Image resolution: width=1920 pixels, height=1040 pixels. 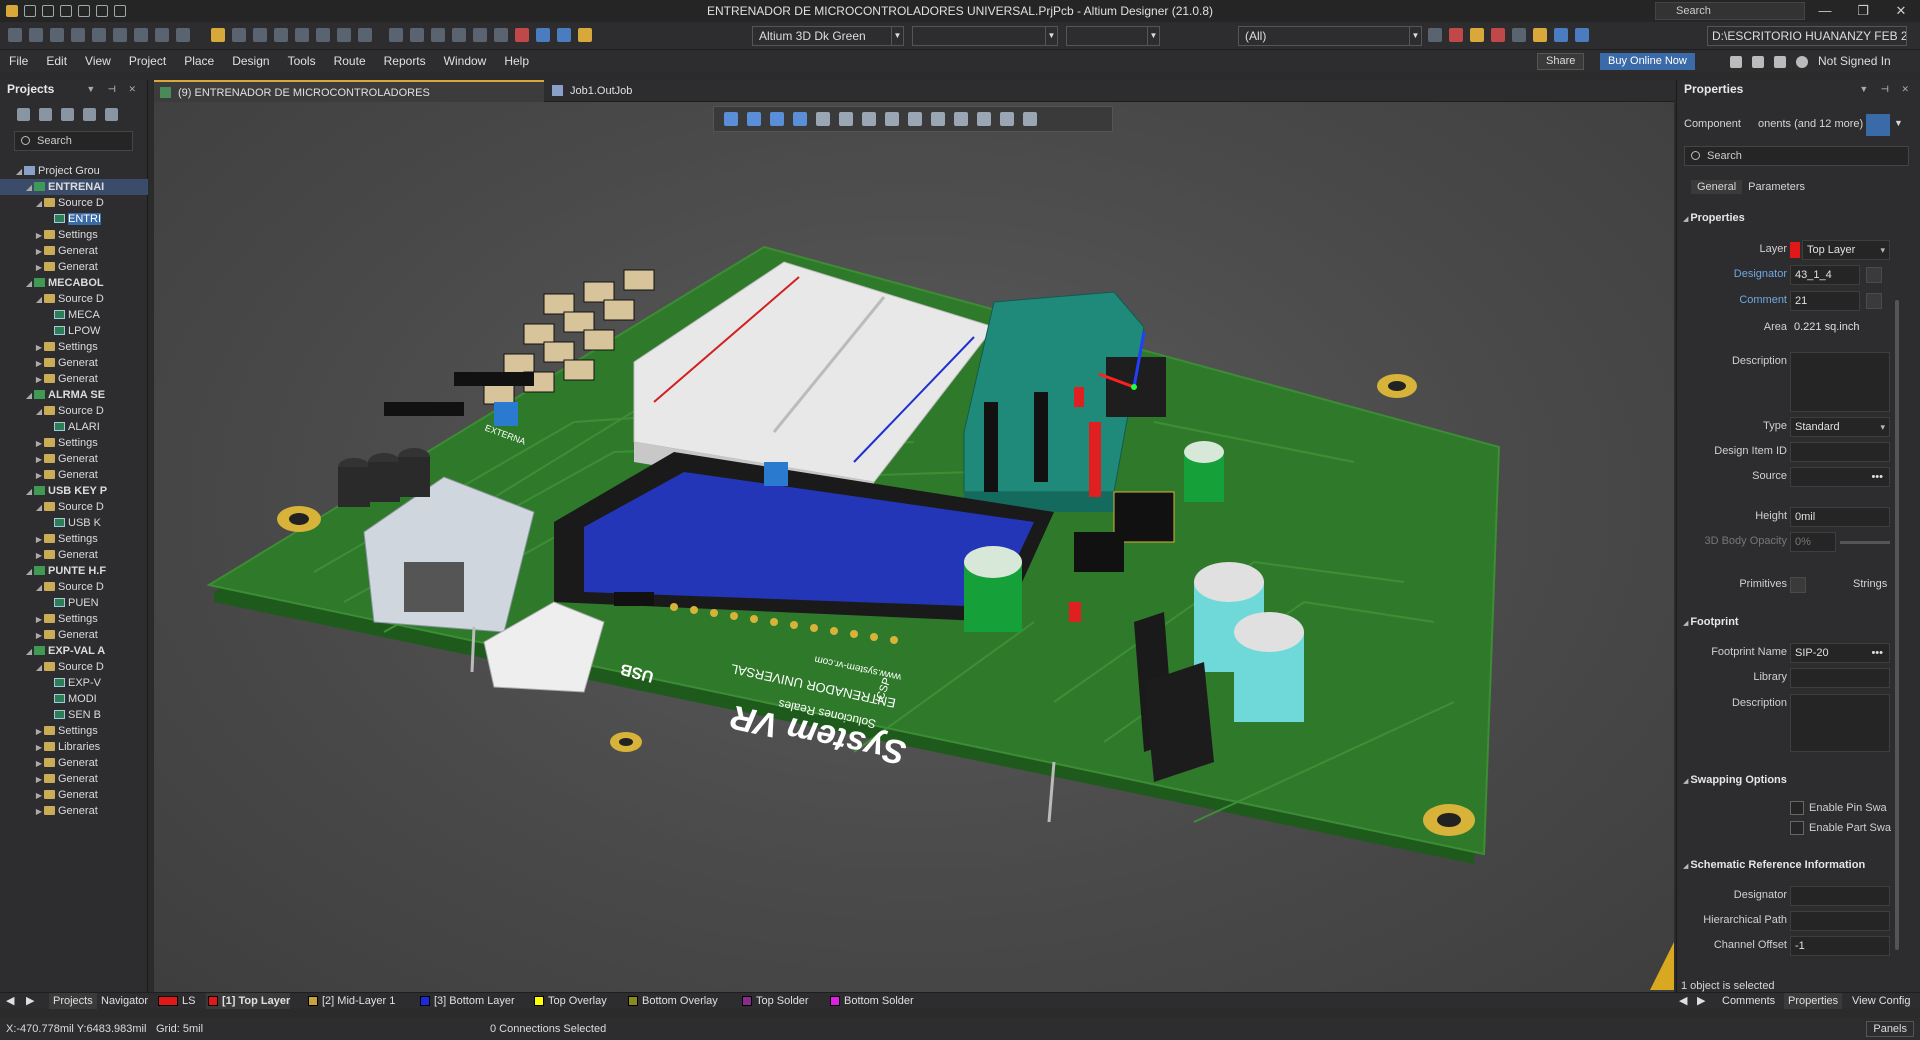 I want to click on comment-field: 21, so click(x=1825, y=301).